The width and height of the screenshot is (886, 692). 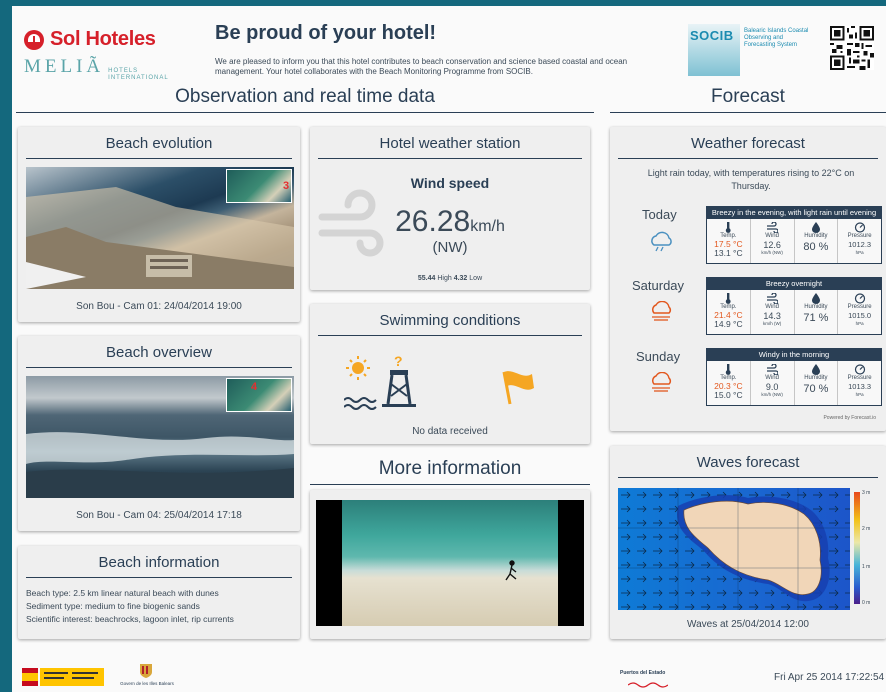 I want to click on section-forecast-divider, so click(x=748, y=112).